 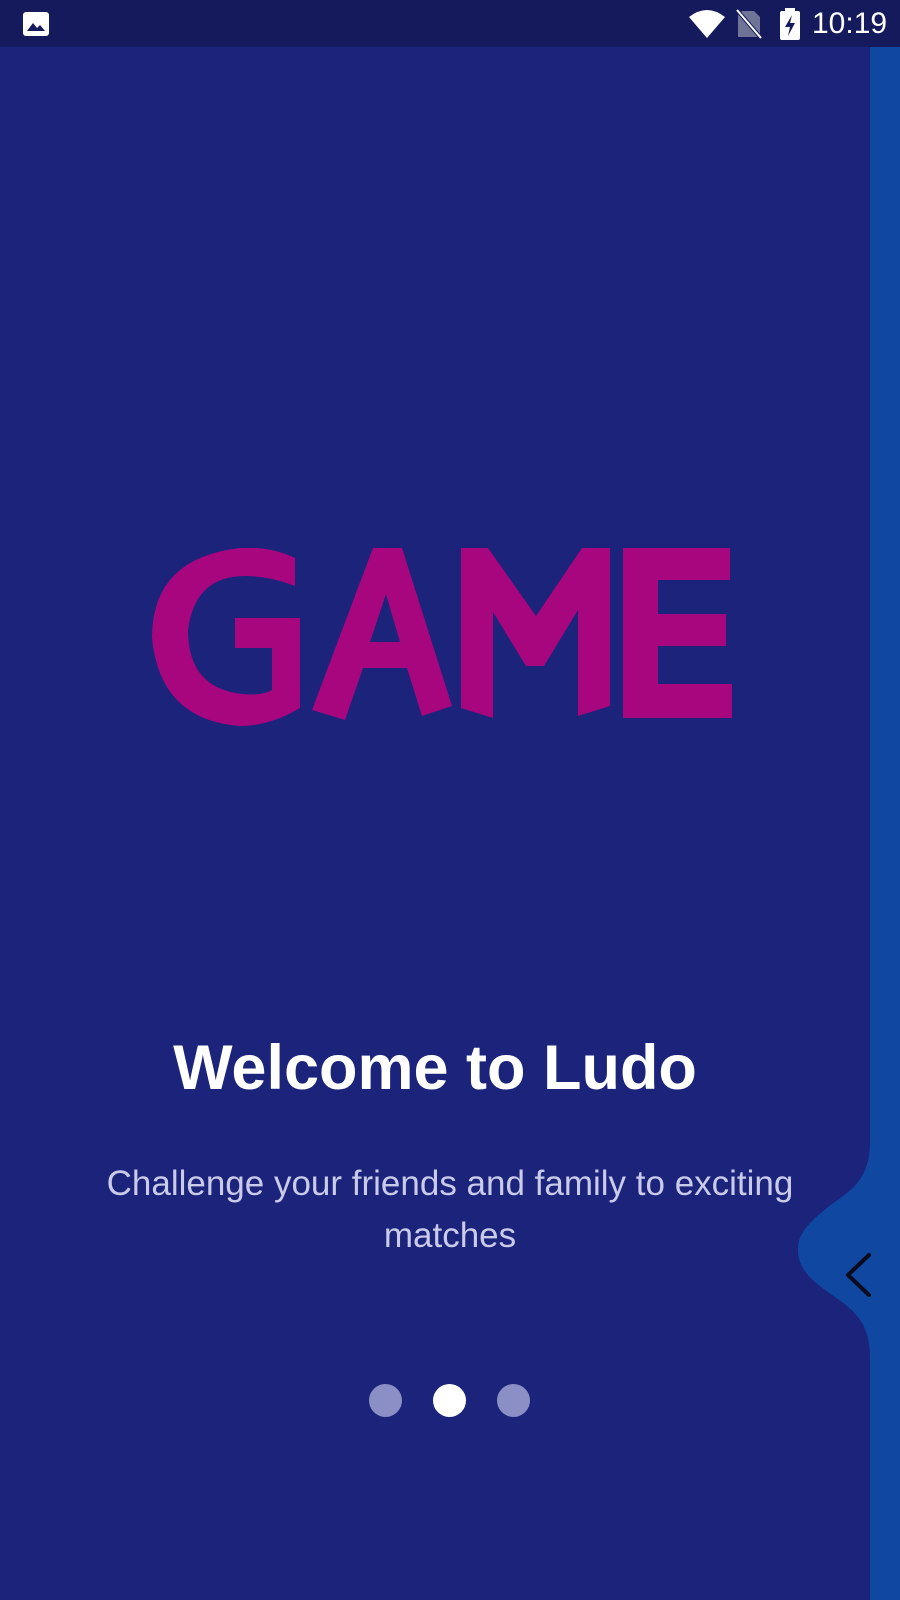 I want to click on status-time: 10:19, so click(x=850, y=23).